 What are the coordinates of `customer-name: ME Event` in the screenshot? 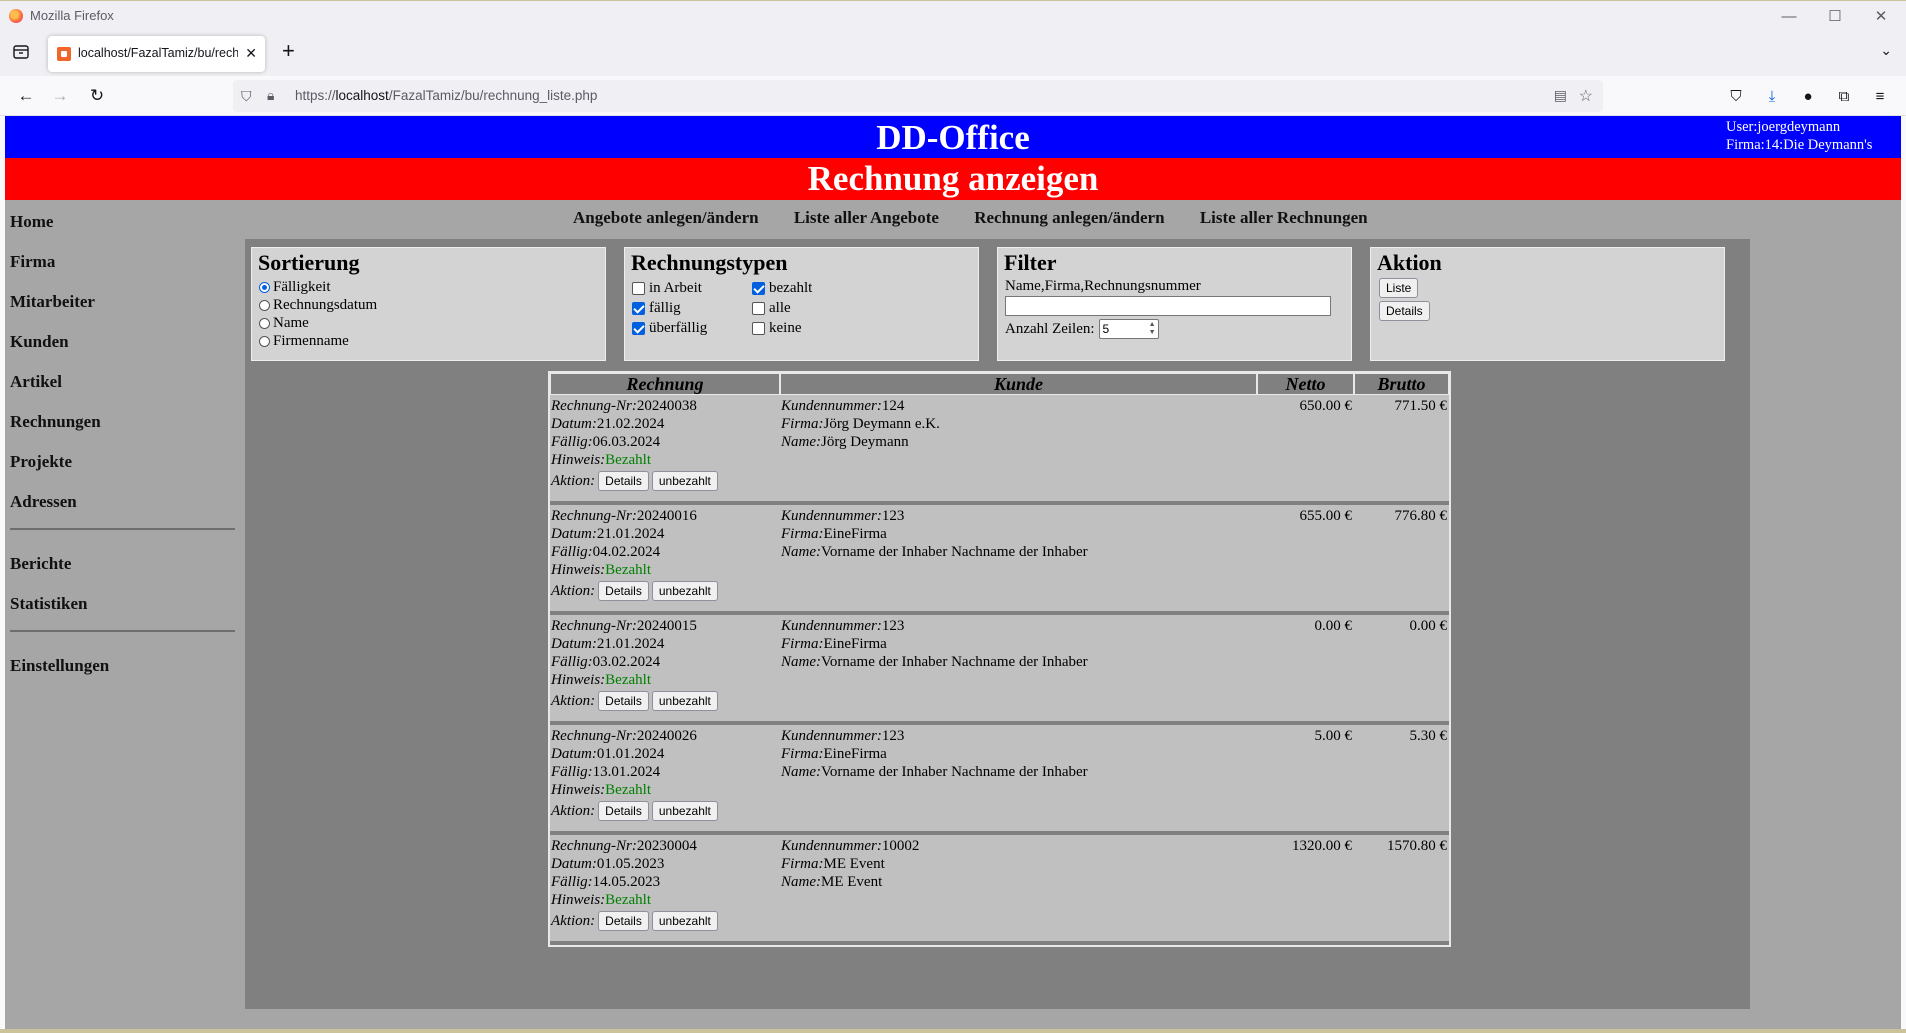 It's located at (852, 882).